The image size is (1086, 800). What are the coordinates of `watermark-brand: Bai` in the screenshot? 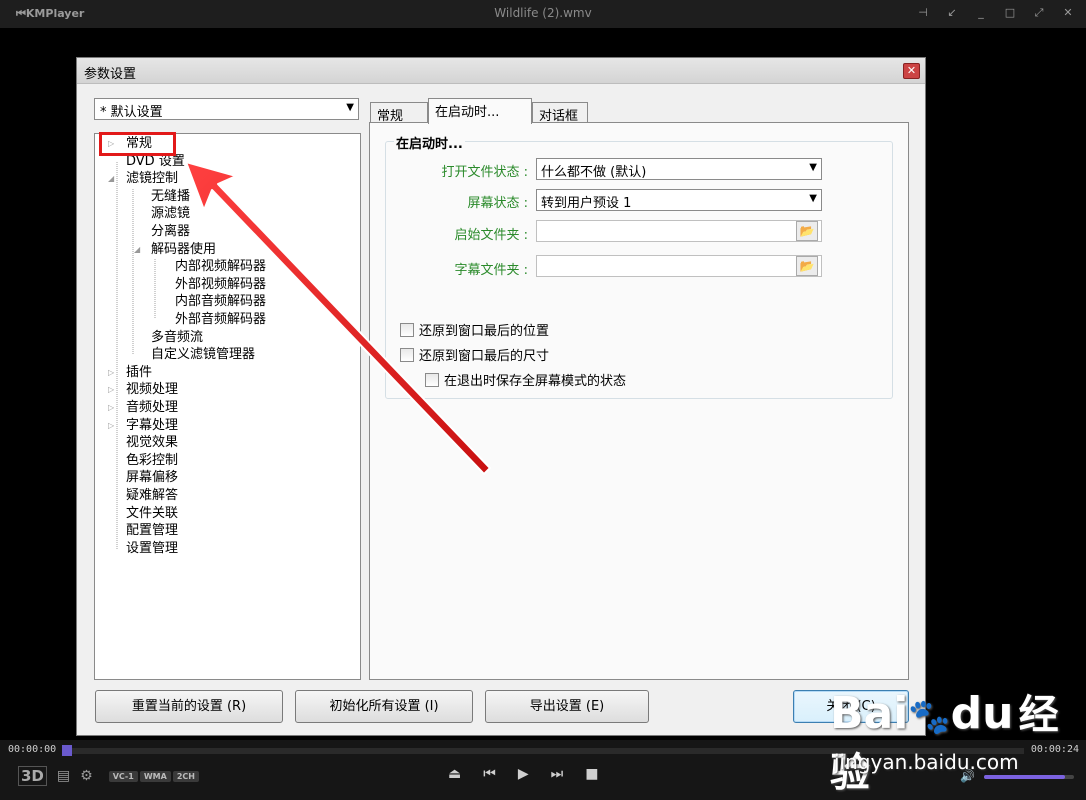 It's located at (869, 713).